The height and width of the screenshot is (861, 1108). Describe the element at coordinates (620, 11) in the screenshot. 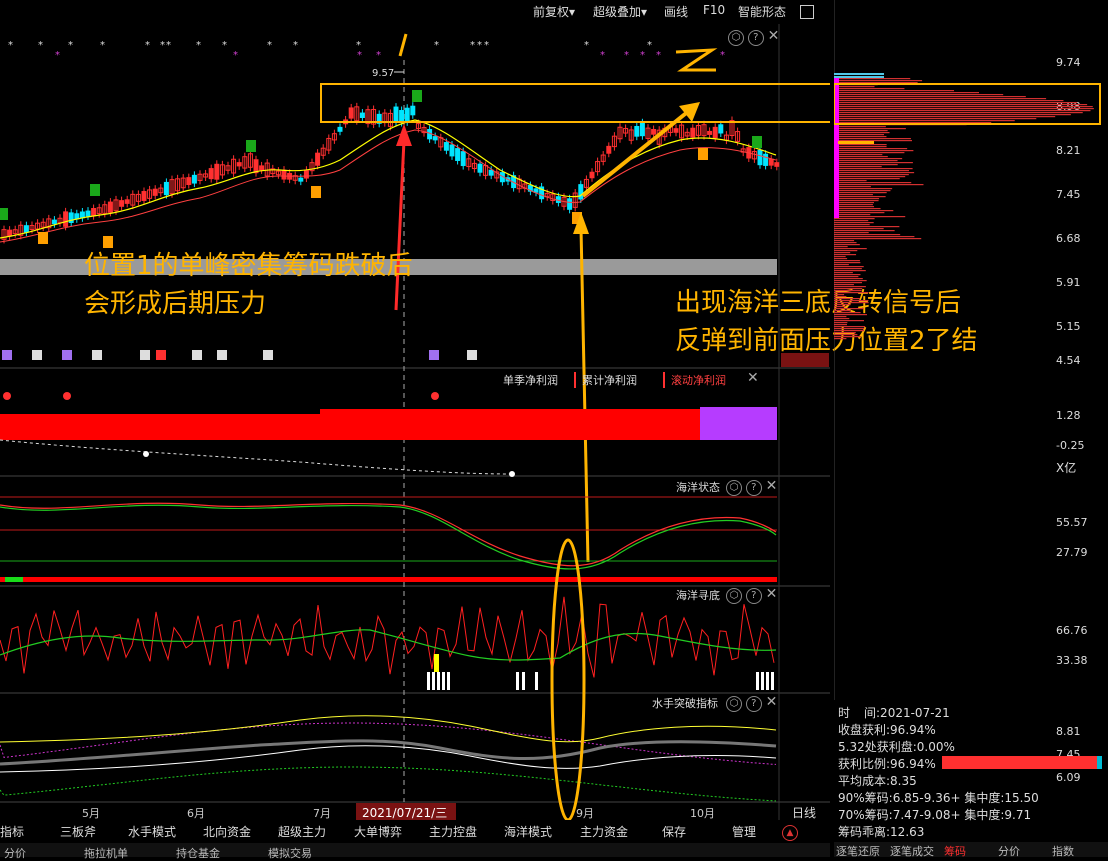

I see `super-overlay-dropdown: 超级叠加▾` at that location.